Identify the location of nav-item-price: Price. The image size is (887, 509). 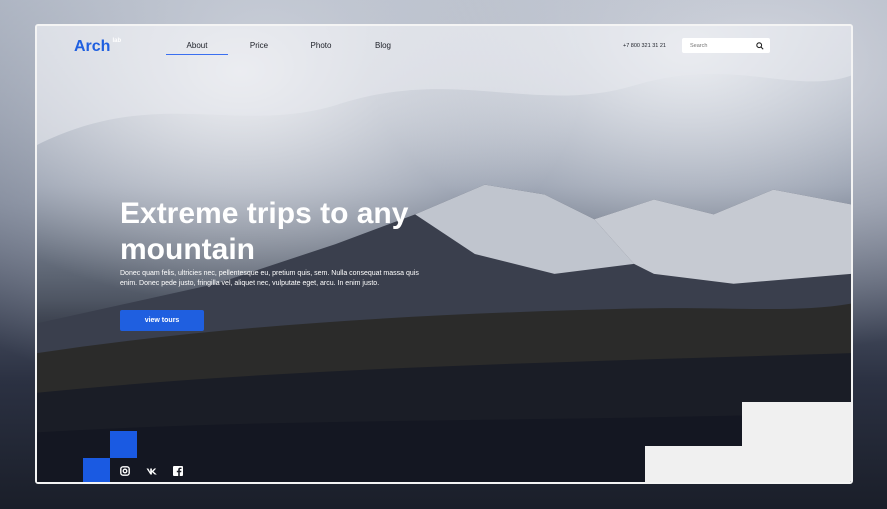
(259, 45).